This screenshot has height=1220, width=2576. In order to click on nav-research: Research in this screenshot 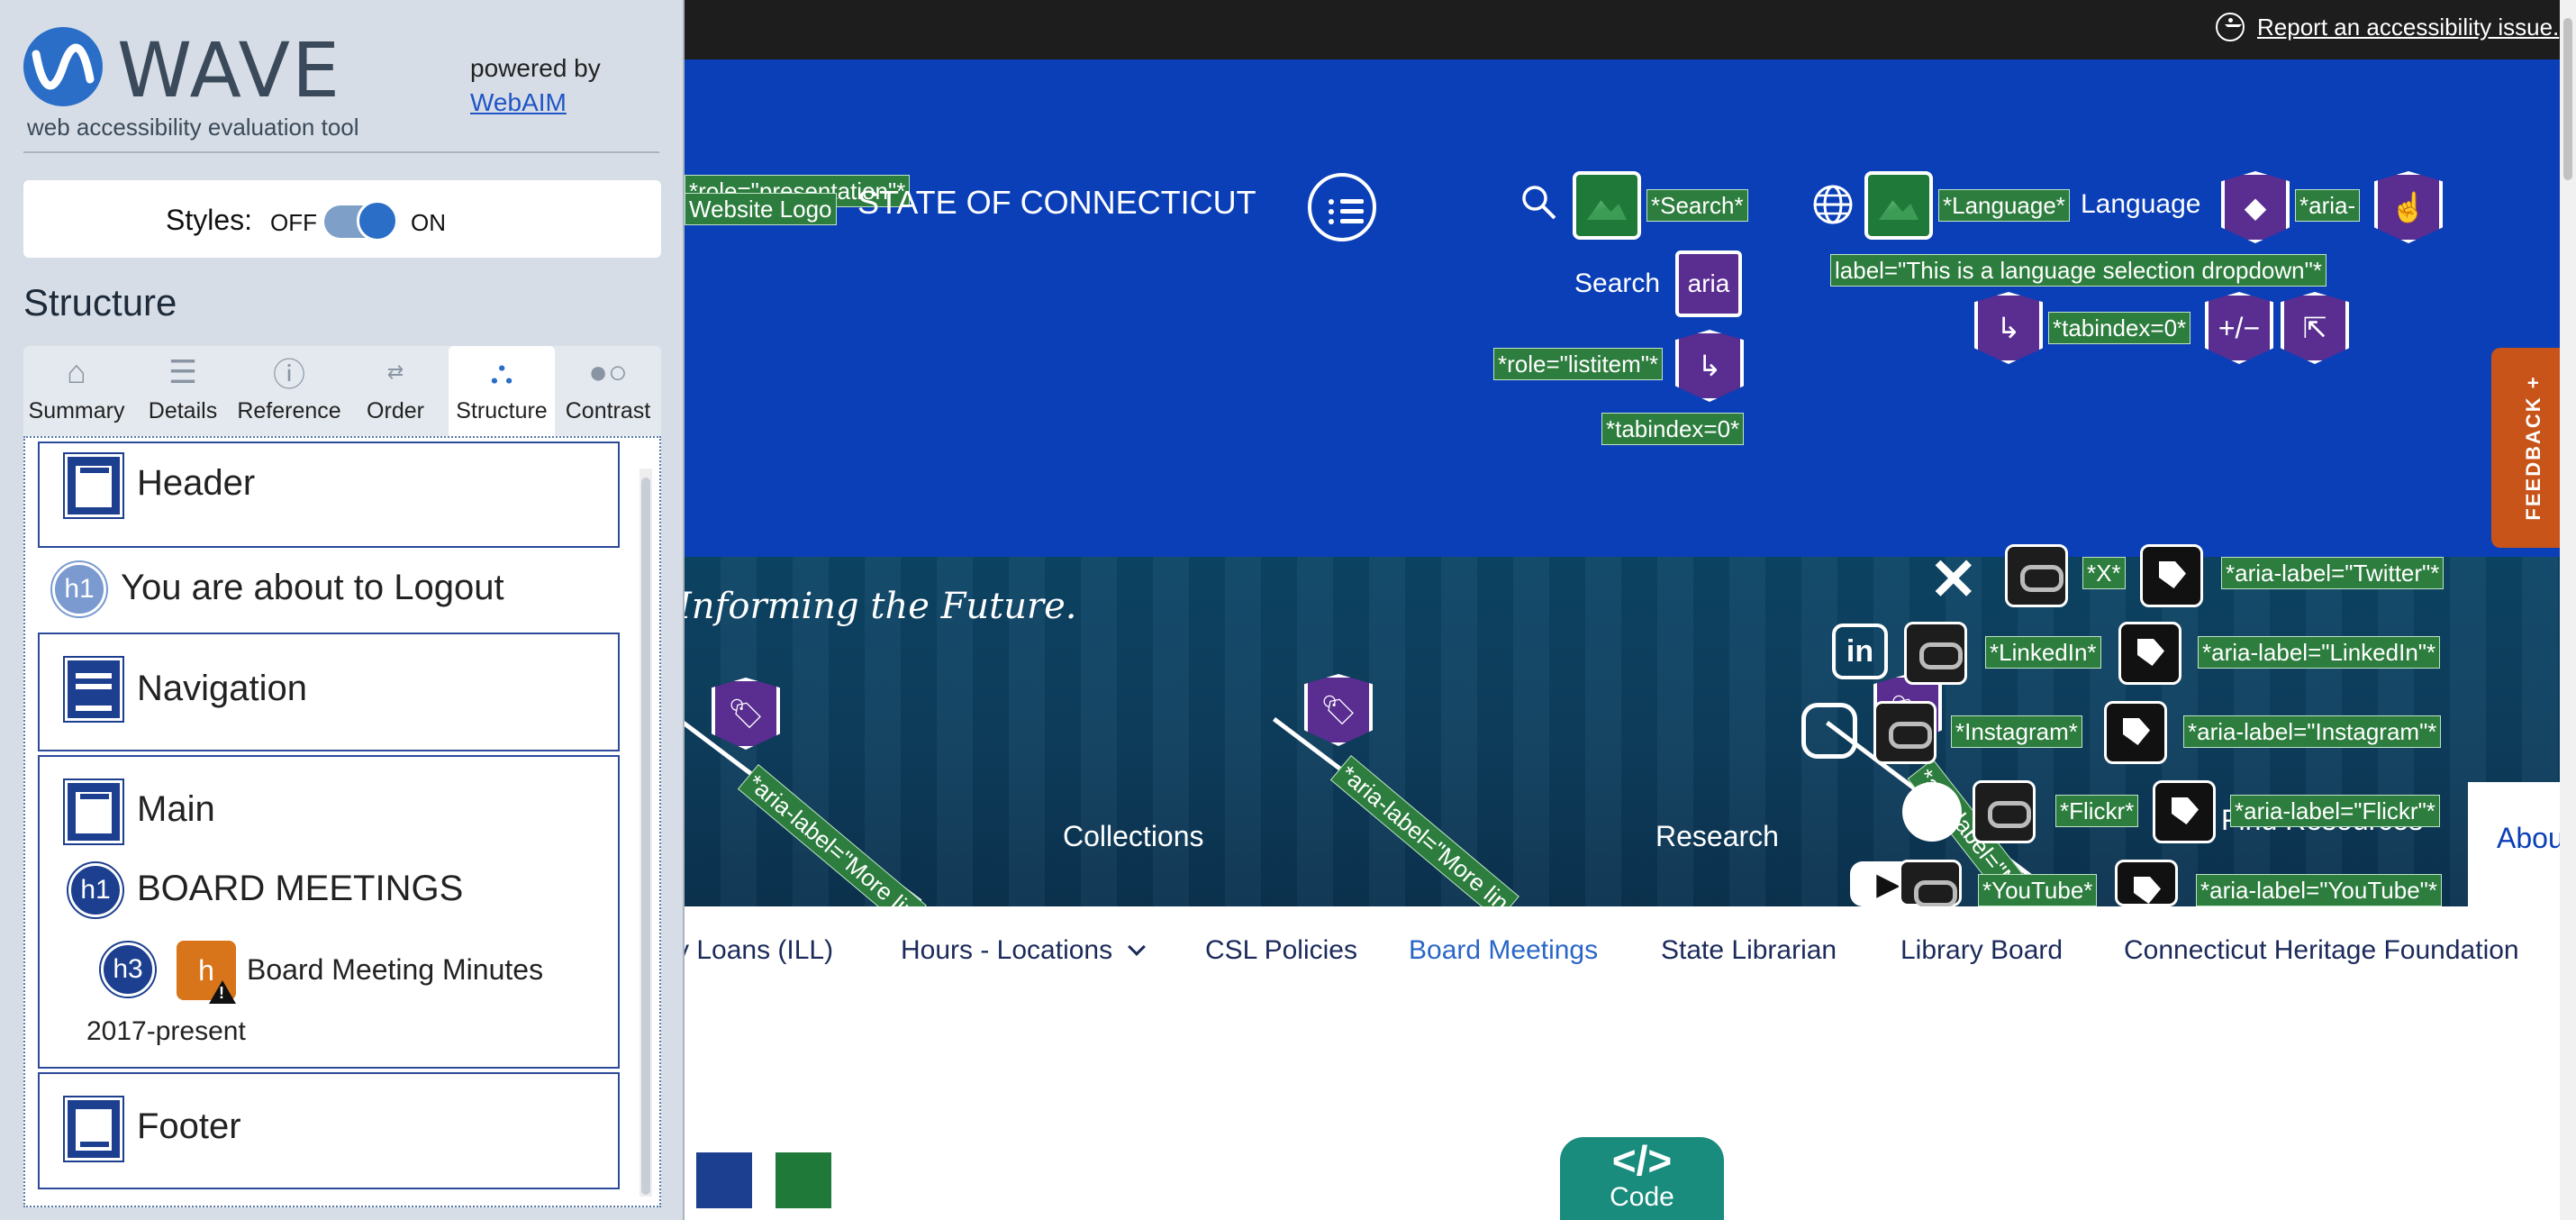, I will do `click(1717, 836)`.